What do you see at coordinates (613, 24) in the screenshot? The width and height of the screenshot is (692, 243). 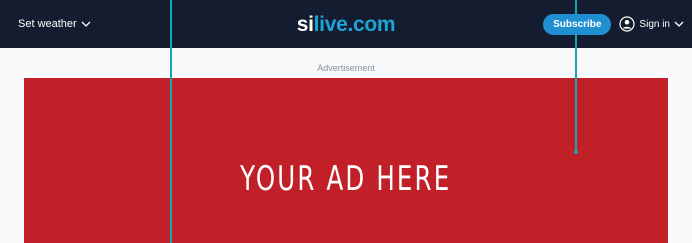 I see `header-actions: Subscribe Sign in` at bounding box center [613, 24].